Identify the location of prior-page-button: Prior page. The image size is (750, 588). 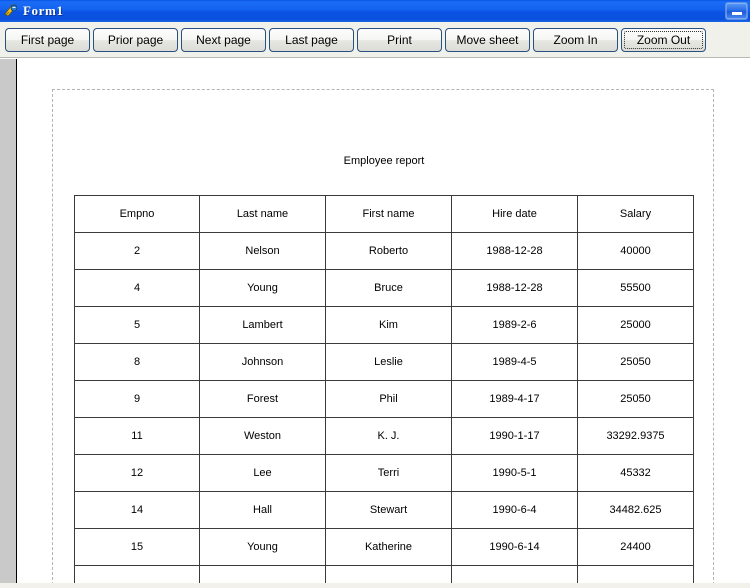
(135, 40).